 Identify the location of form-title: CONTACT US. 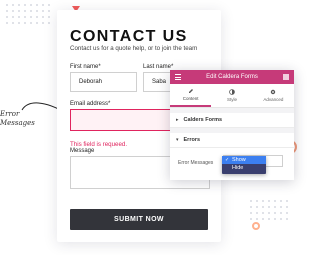
(129, 36).